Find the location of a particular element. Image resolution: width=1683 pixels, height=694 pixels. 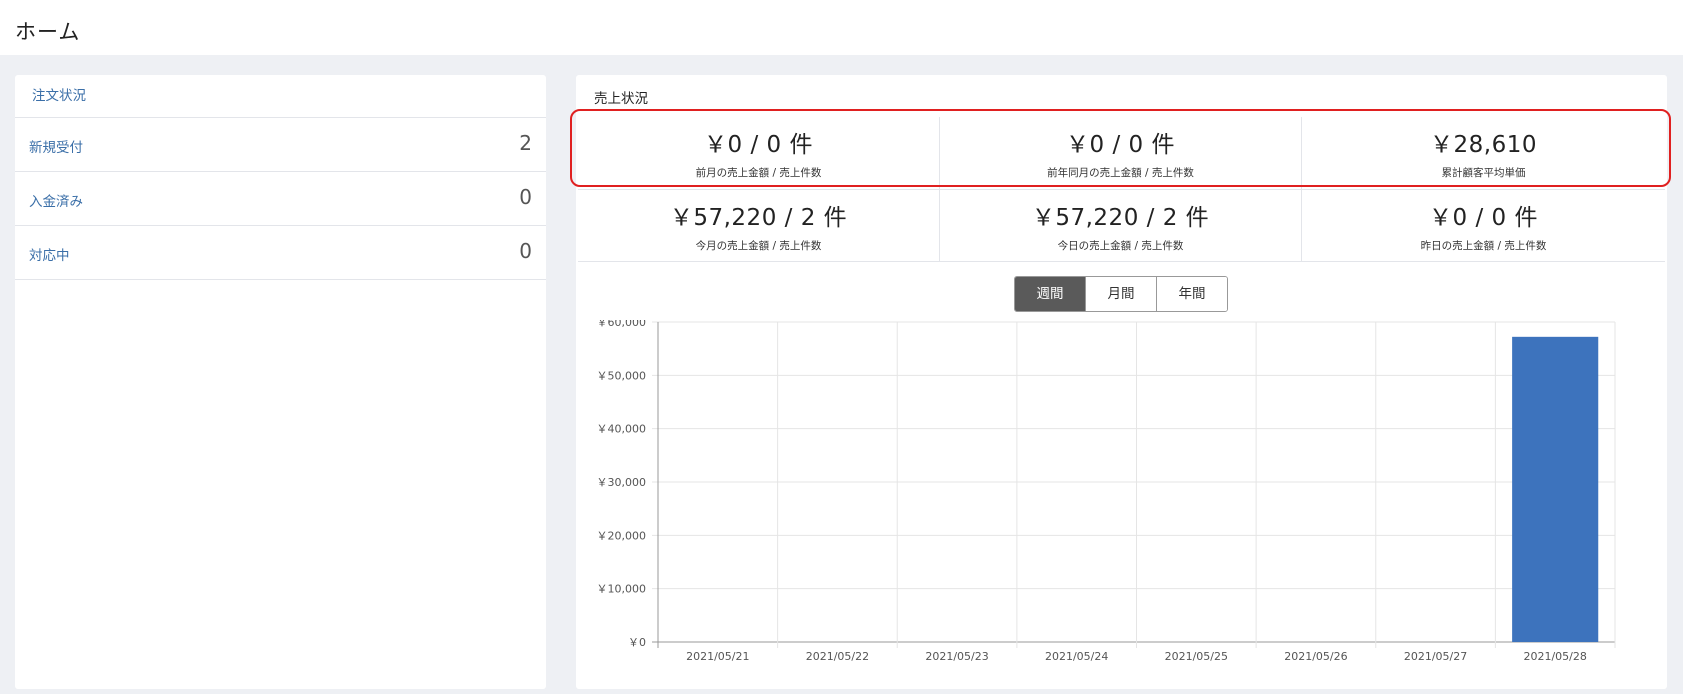

y-tick-label: ￥30,000 is located at coordinates (622, 482).